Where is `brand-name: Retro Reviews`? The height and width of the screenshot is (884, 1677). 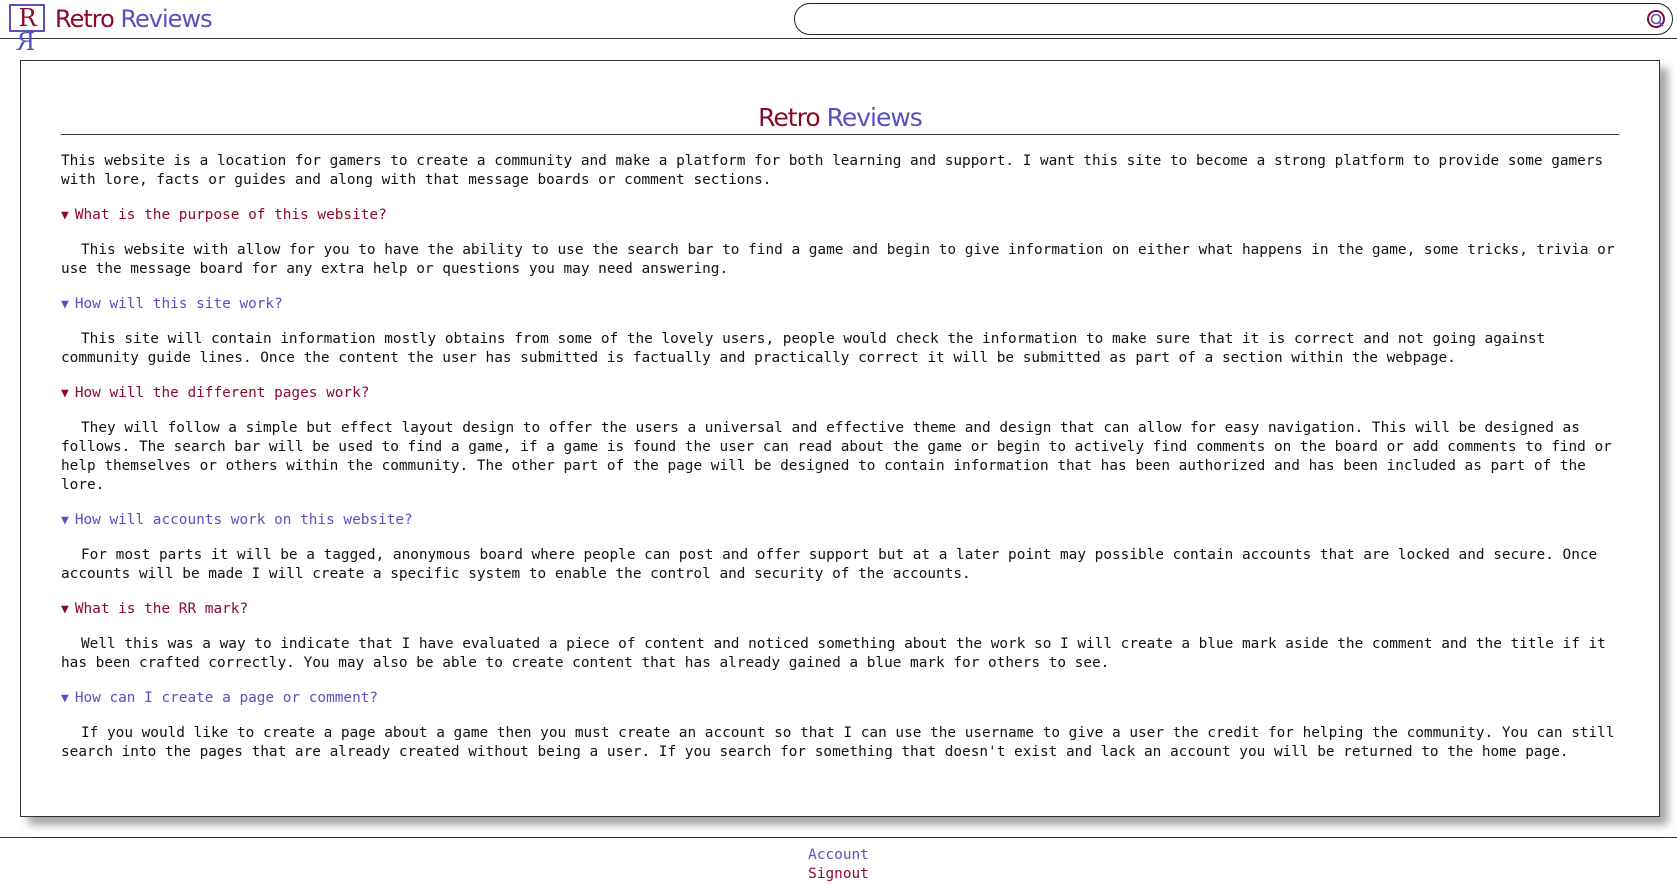 brand-name: Retro Reviews is located at coordinates (134, 19).